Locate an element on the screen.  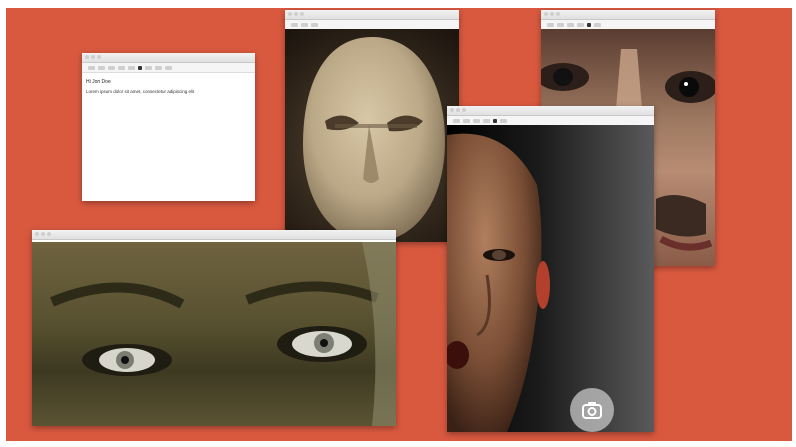
camera-switch-icon is located at coordinates (592, 410).